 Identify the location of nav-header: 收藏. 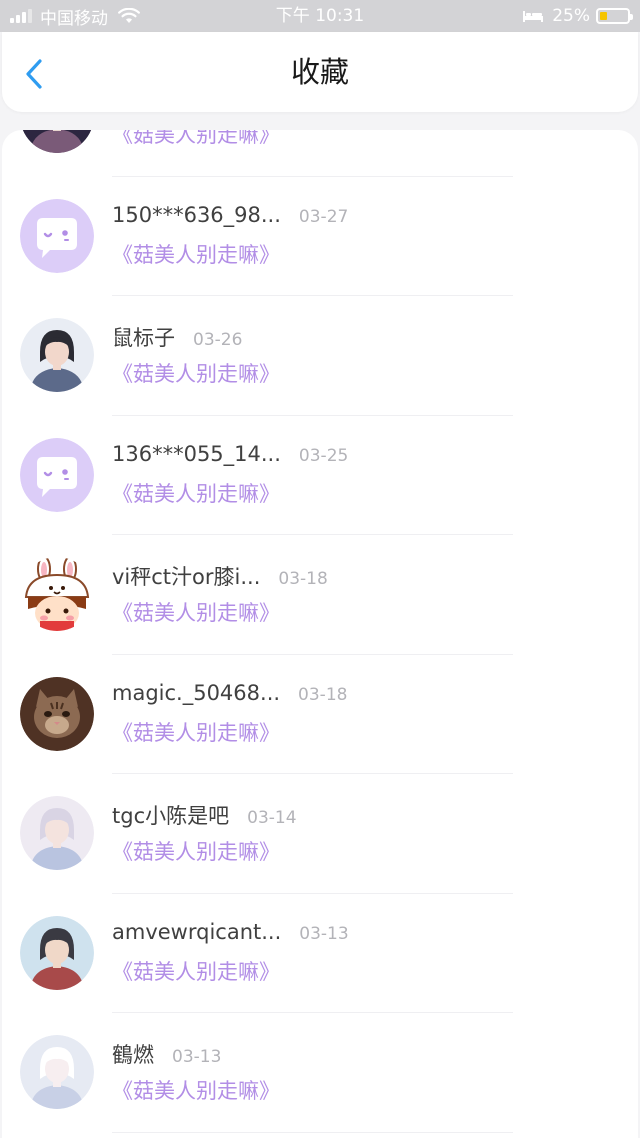
(320, 72).